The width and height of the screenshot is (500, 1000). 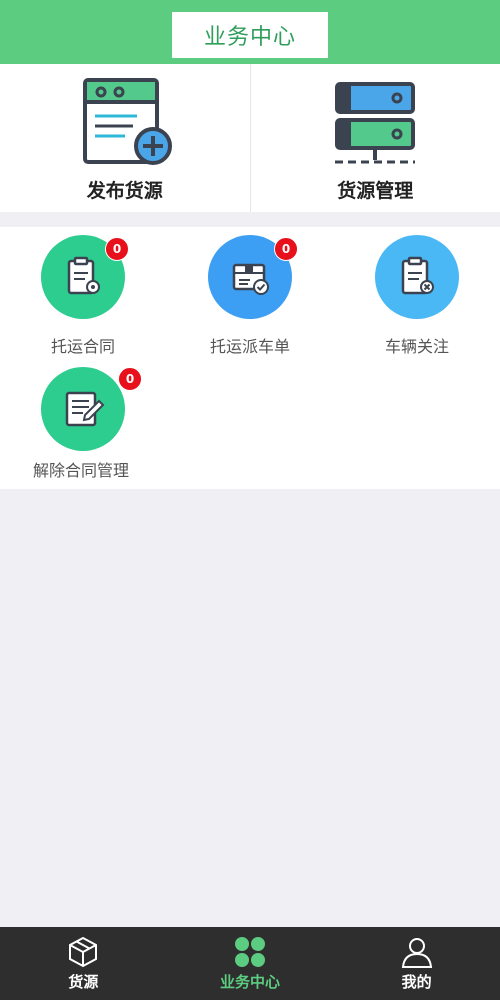 I want to click on four-dots-icon, so click(x=249, y=952).